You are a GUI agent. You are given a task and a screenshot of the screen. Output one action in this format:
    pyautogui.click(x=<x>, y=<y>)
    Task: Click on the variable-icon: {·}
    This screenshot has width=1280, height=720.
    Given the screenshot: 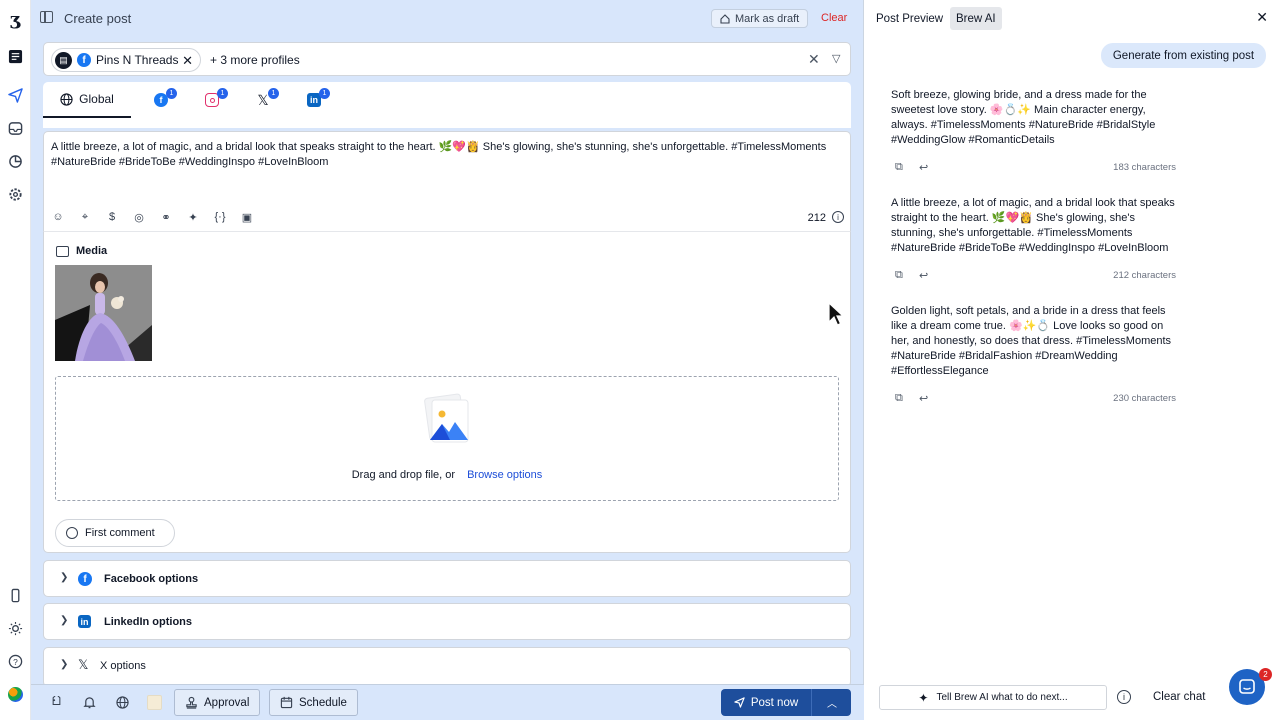 What is the action you would take?
    pyautogui.click(x=220, y=217)
    